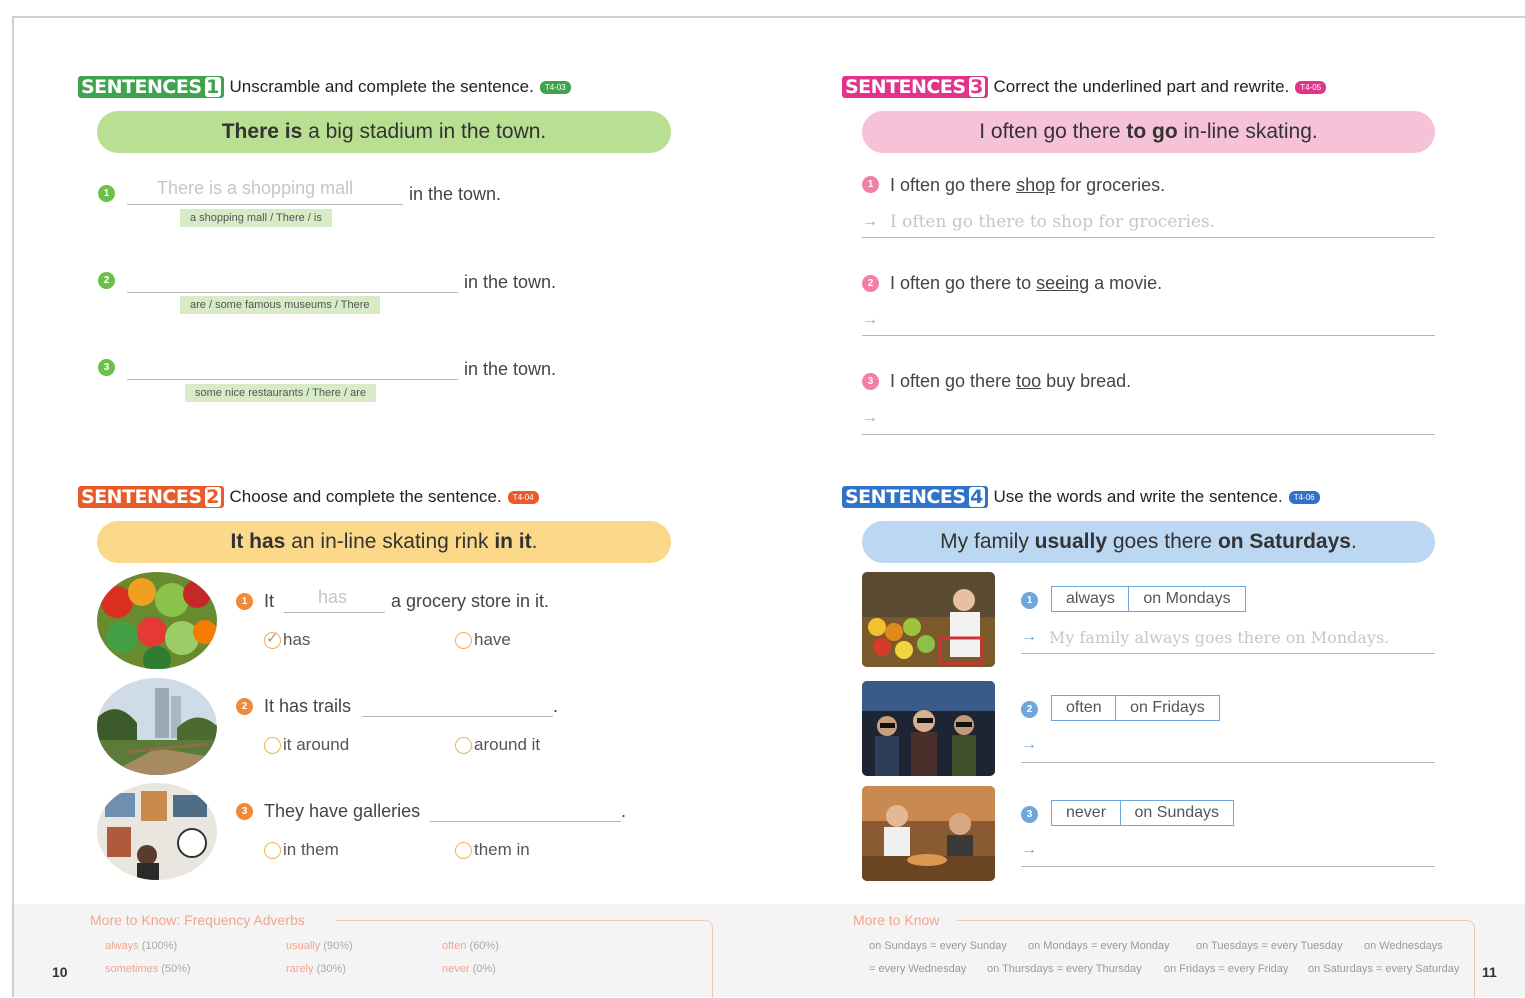  Describe the element at coordinates (255, 188) in the screenshot. I see `answer-text-1: There is a shopping mall` at that location.